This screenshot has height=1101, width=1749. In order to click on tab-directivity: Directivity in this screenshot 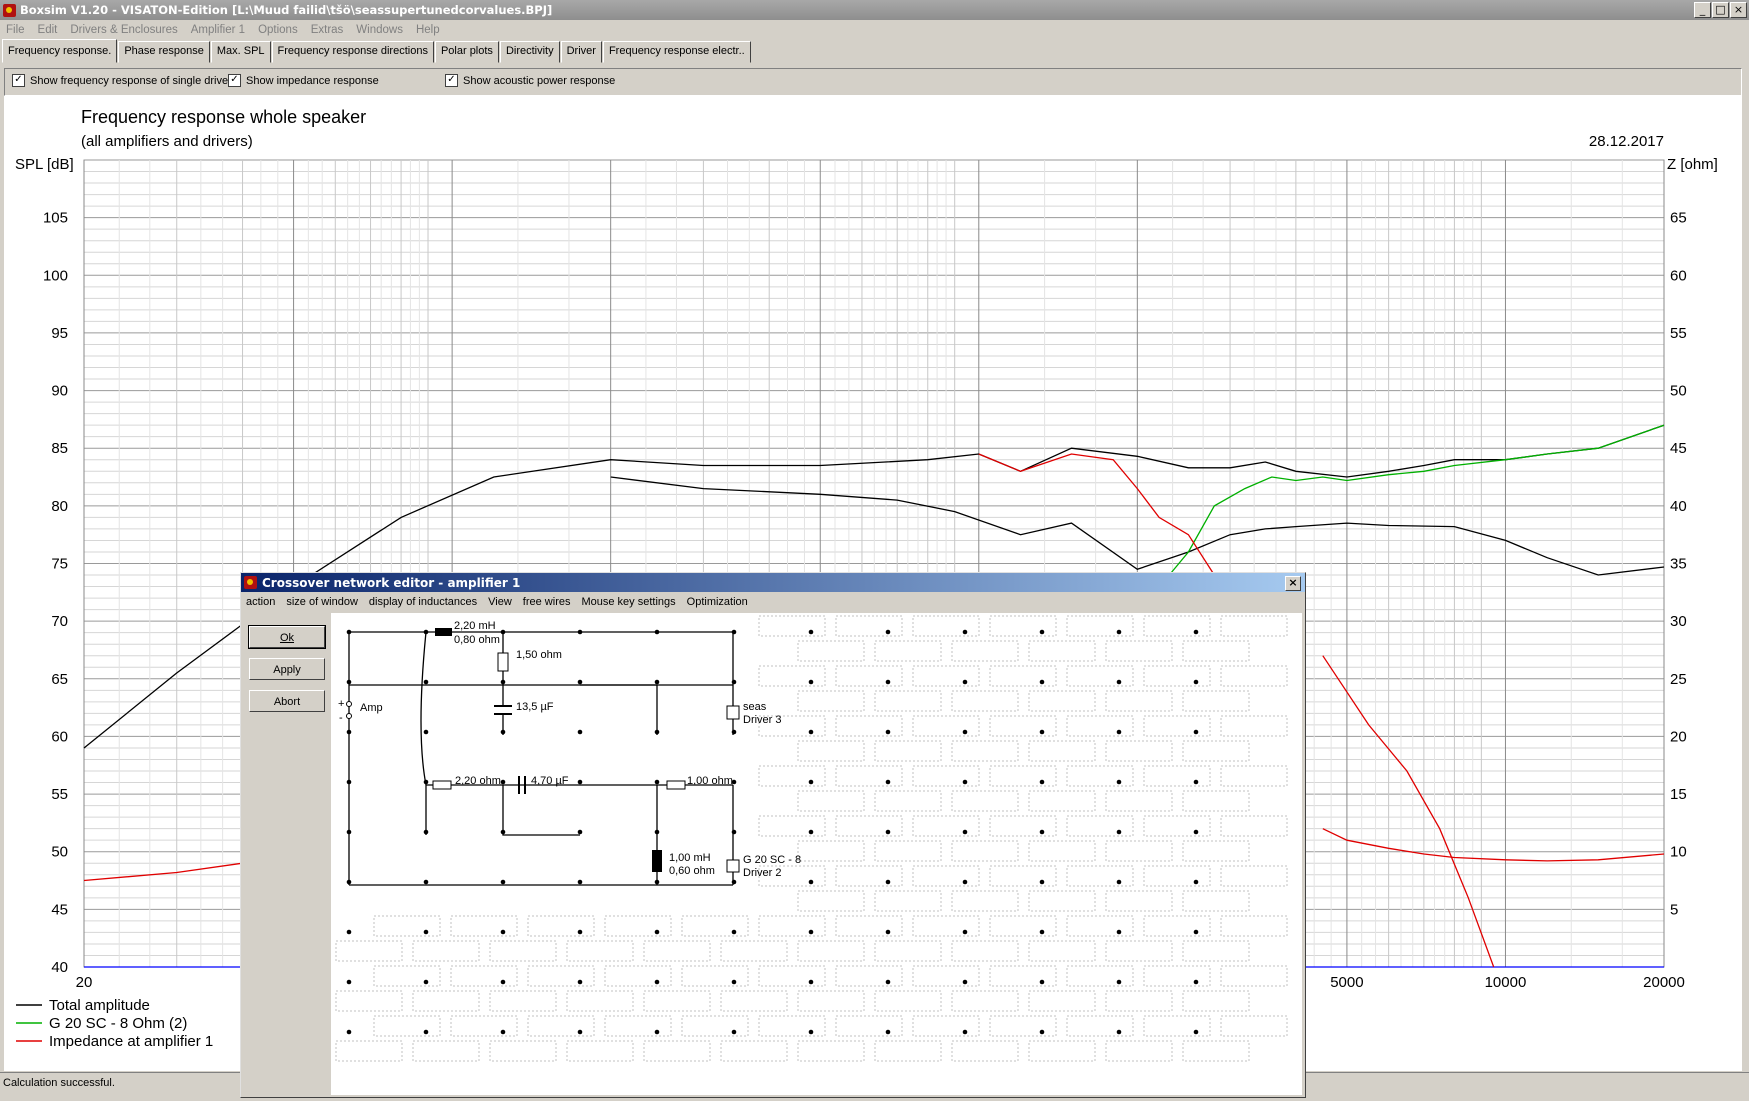, I will do `click(529, 52)`.